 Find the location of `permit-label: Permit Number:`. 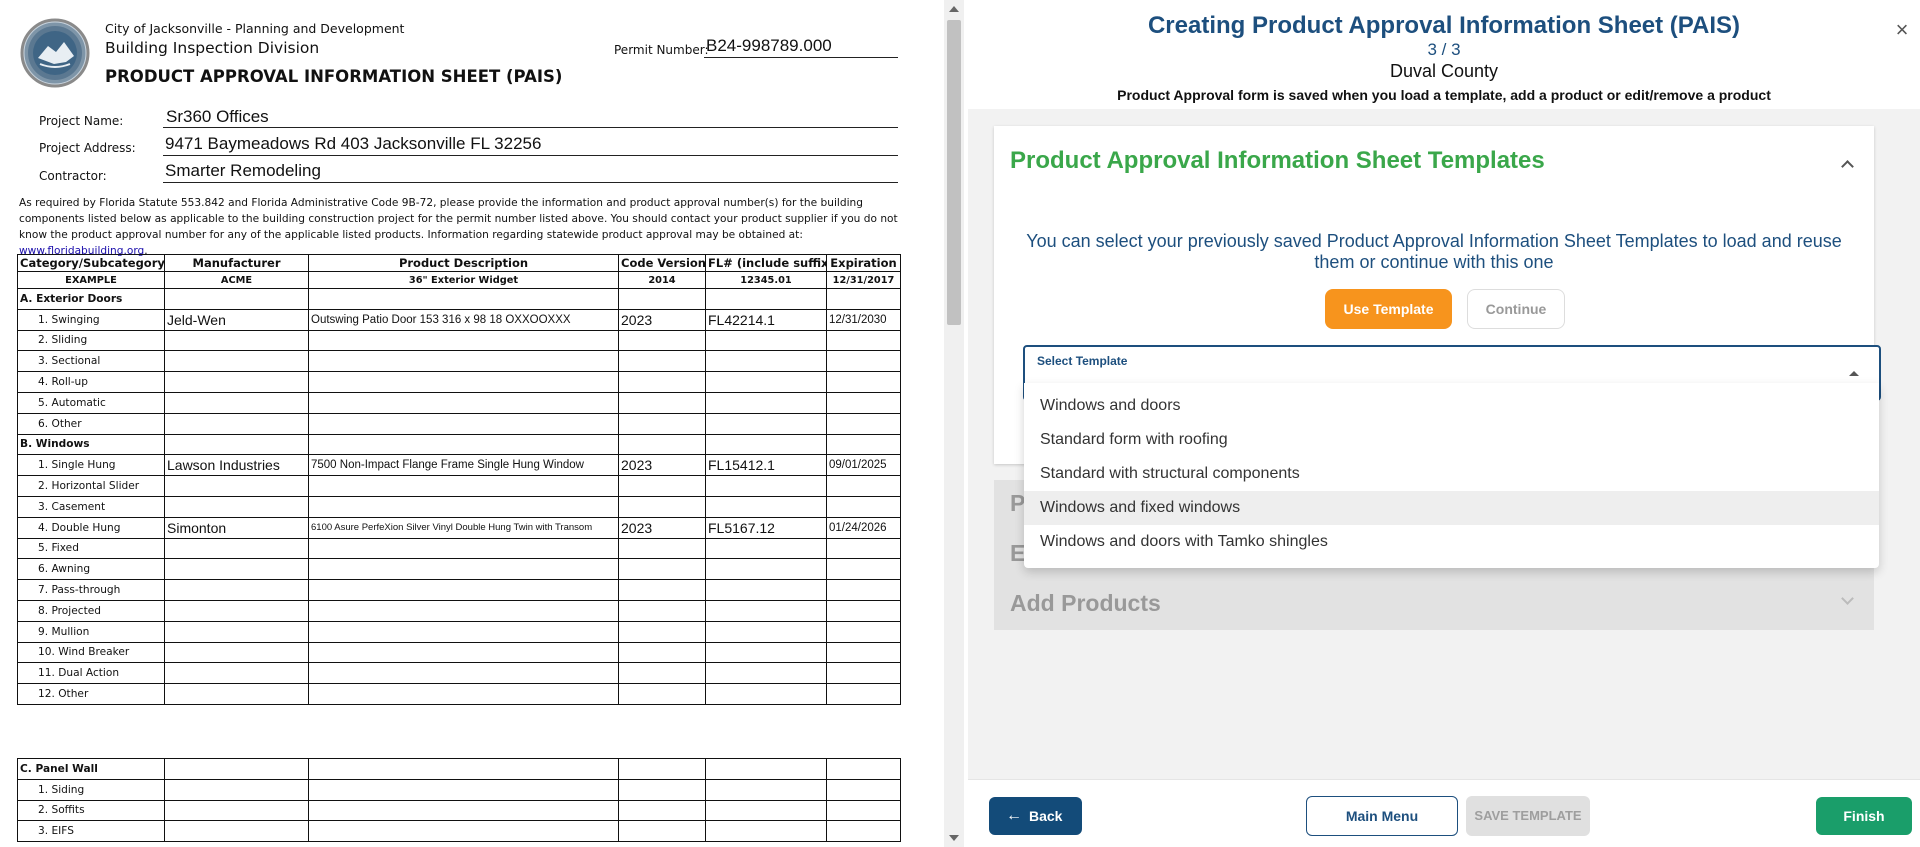

permit-label: Permit Number: is located at coordinates (661, 50).